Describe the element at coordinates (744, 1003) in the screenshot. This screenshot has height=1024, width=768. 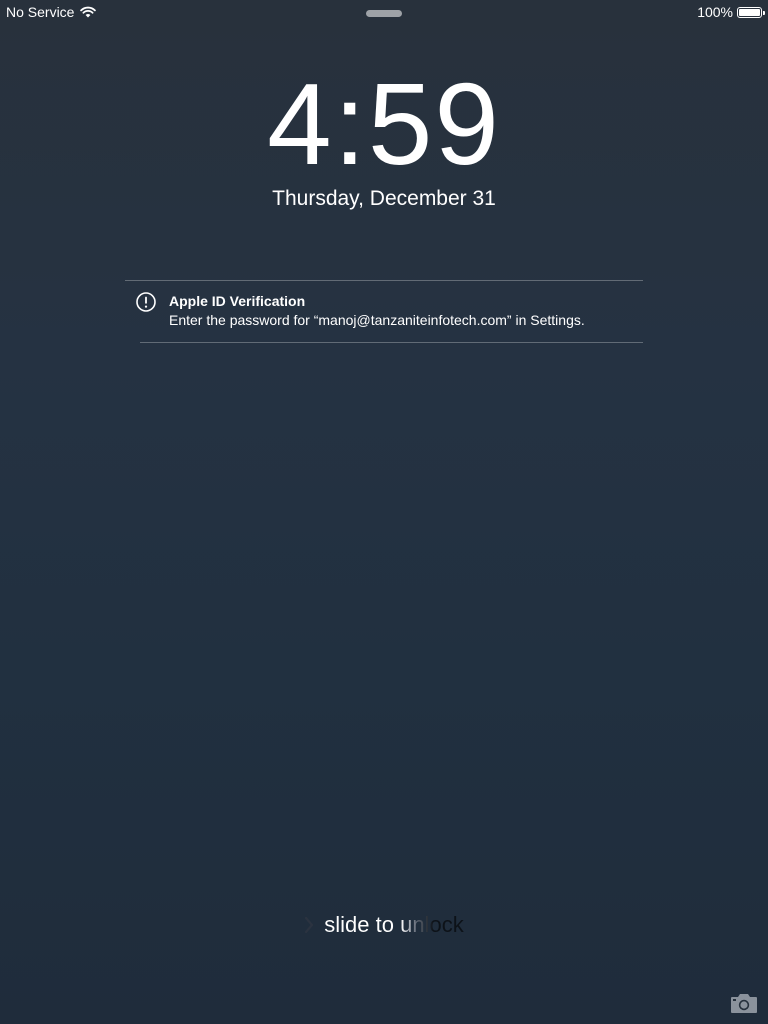
I see `camera-icon` at that location.